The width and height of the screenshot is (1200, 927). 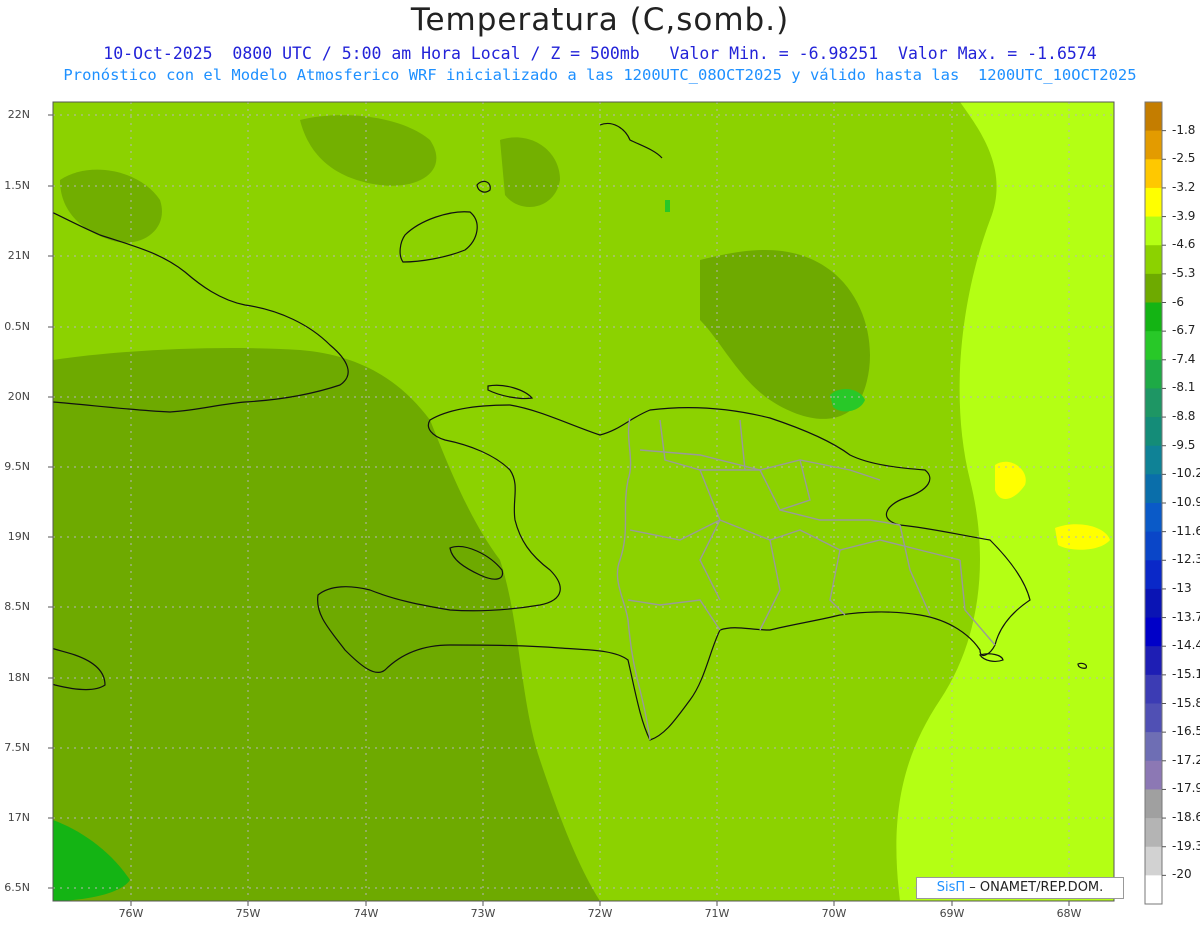 I want to click on lon-label: 70W, so click(x=834, y=913).